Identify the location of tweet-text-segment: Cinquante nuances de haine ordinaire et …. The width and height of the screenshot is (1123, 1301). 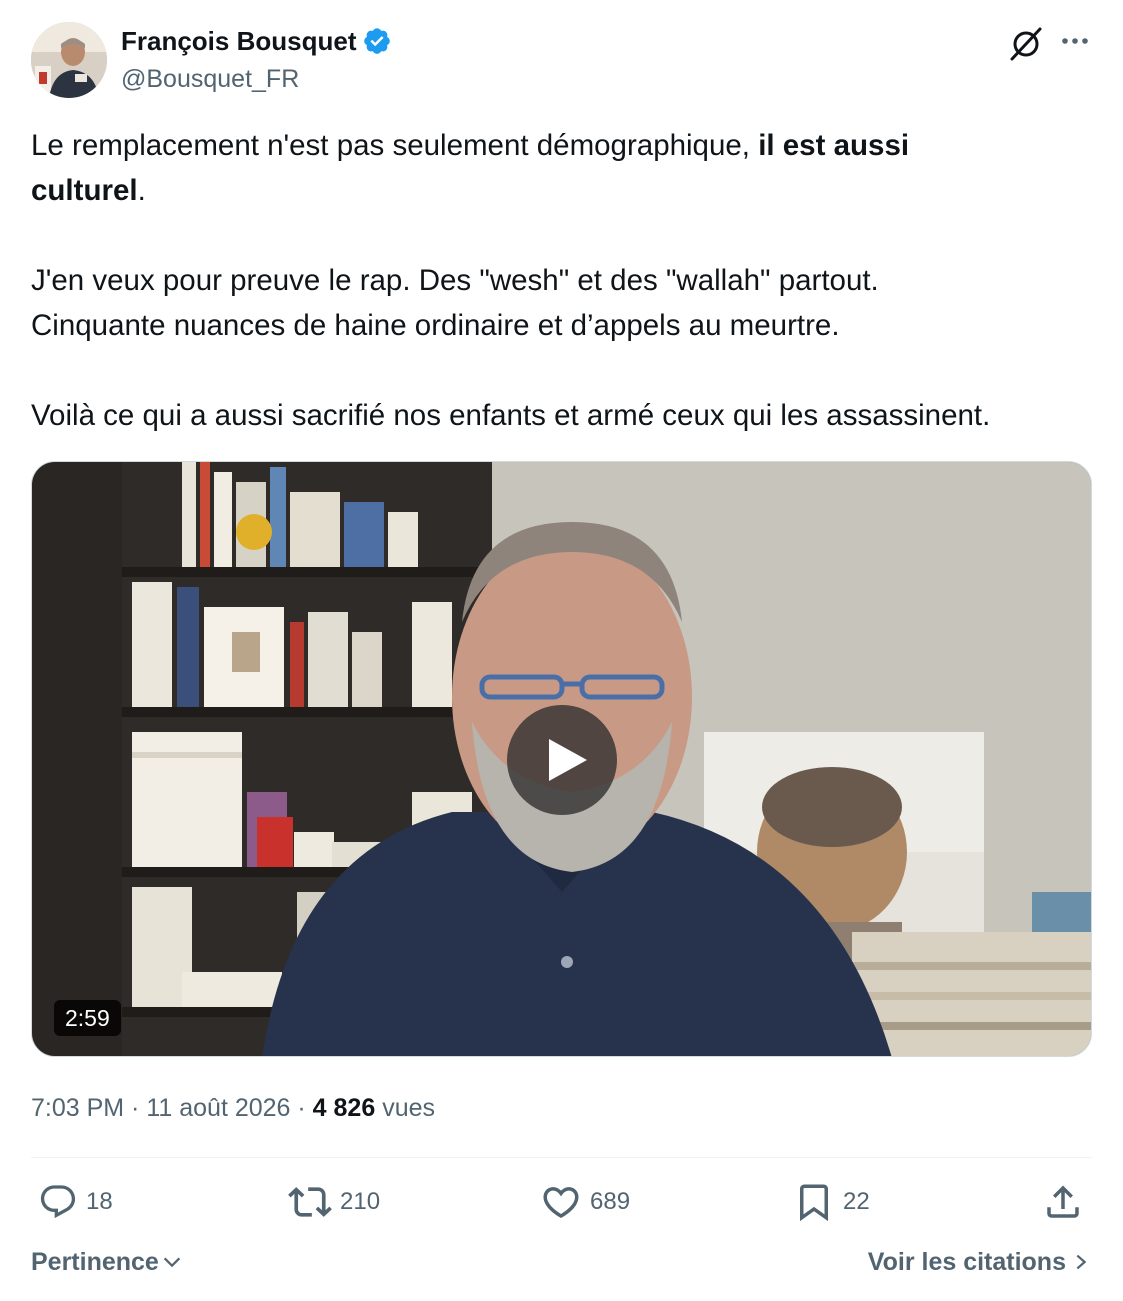
(435, 325).